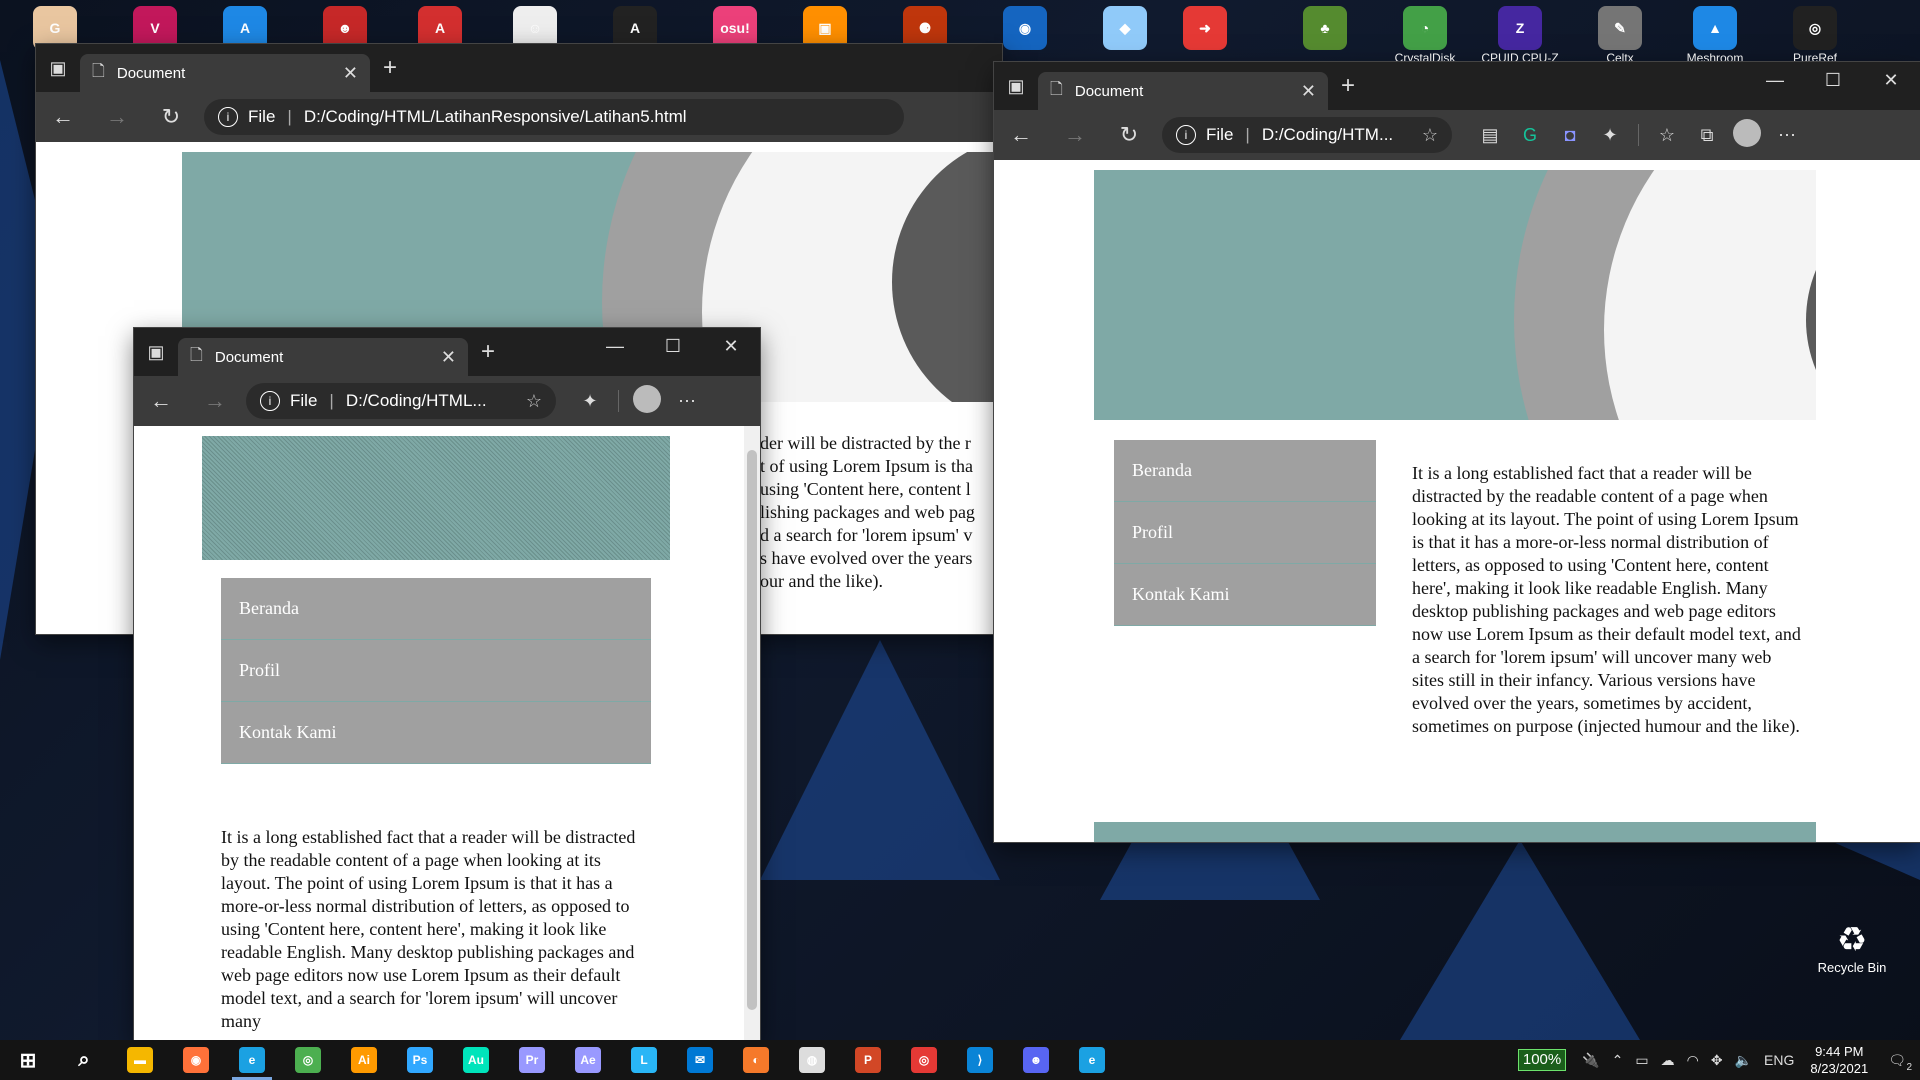  Describe the element at coordinates (1852, 947) in the screenshot. I see `recycle-bin: ♻ Recycle Bin` at that location.